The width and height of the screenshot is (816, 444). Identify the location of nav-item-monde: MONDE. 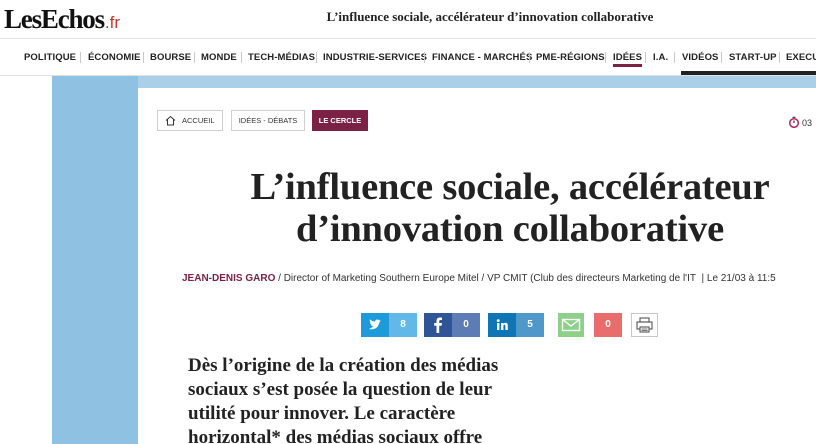
(219, 57).